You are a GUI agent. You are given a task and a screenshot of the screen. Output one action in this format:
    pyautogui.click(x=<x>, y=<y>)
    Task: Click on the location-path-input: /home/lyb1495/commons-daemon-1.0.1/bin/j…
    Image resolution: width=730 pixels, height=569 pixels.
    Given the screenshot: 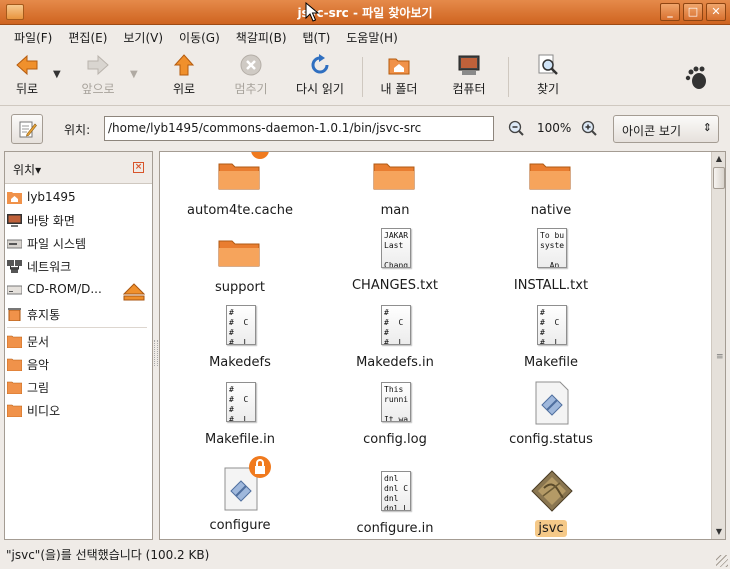 What is the action you would take?
    pyautogui.click(x=299, y=128)
    